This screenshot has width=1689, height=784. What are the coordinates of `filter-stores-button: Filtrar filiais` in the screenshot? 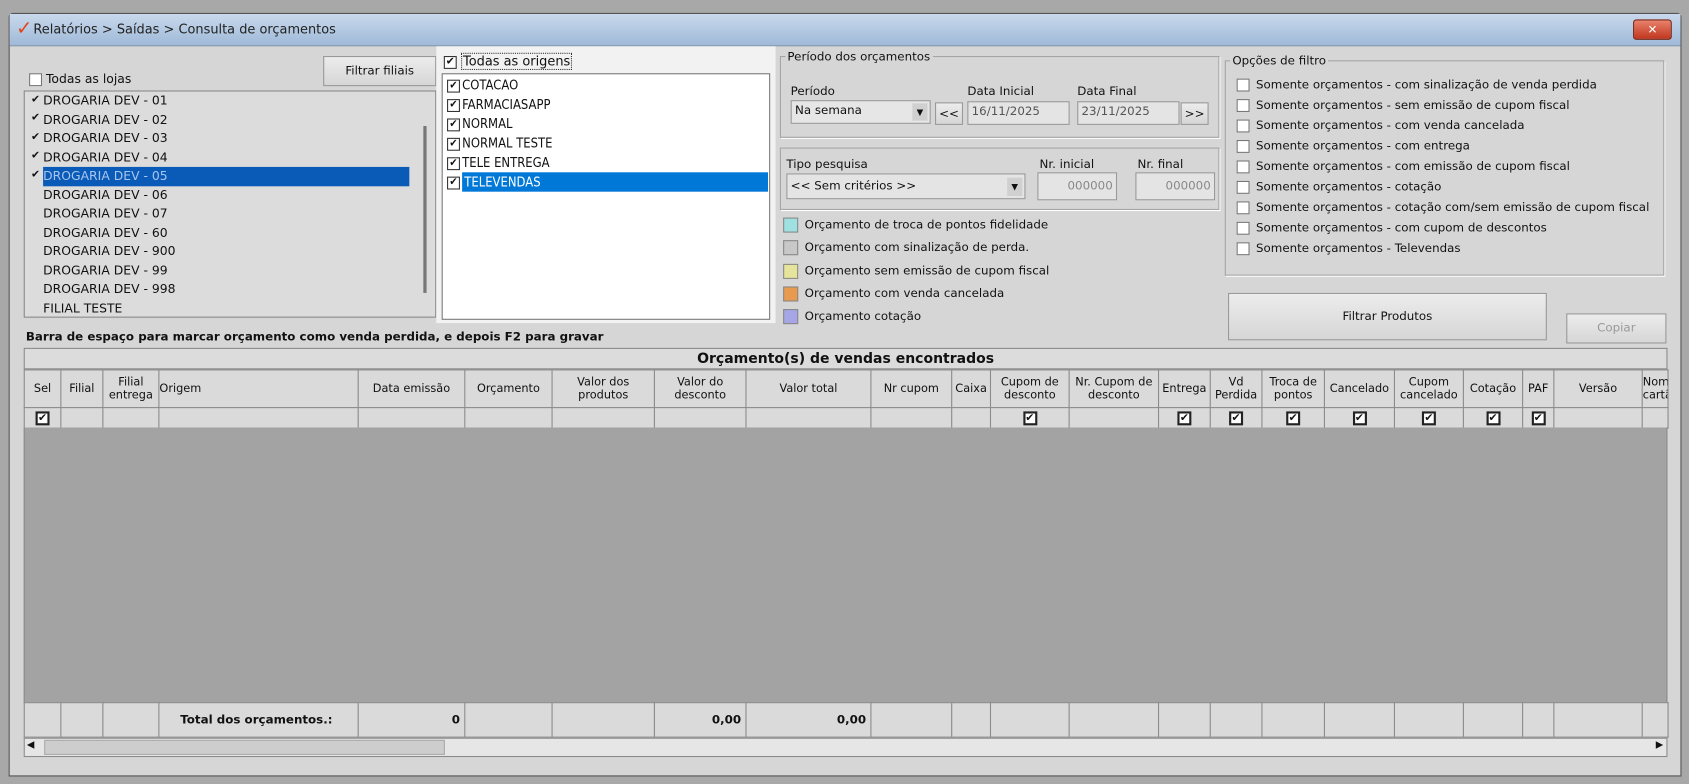 It's located at (380, 71).